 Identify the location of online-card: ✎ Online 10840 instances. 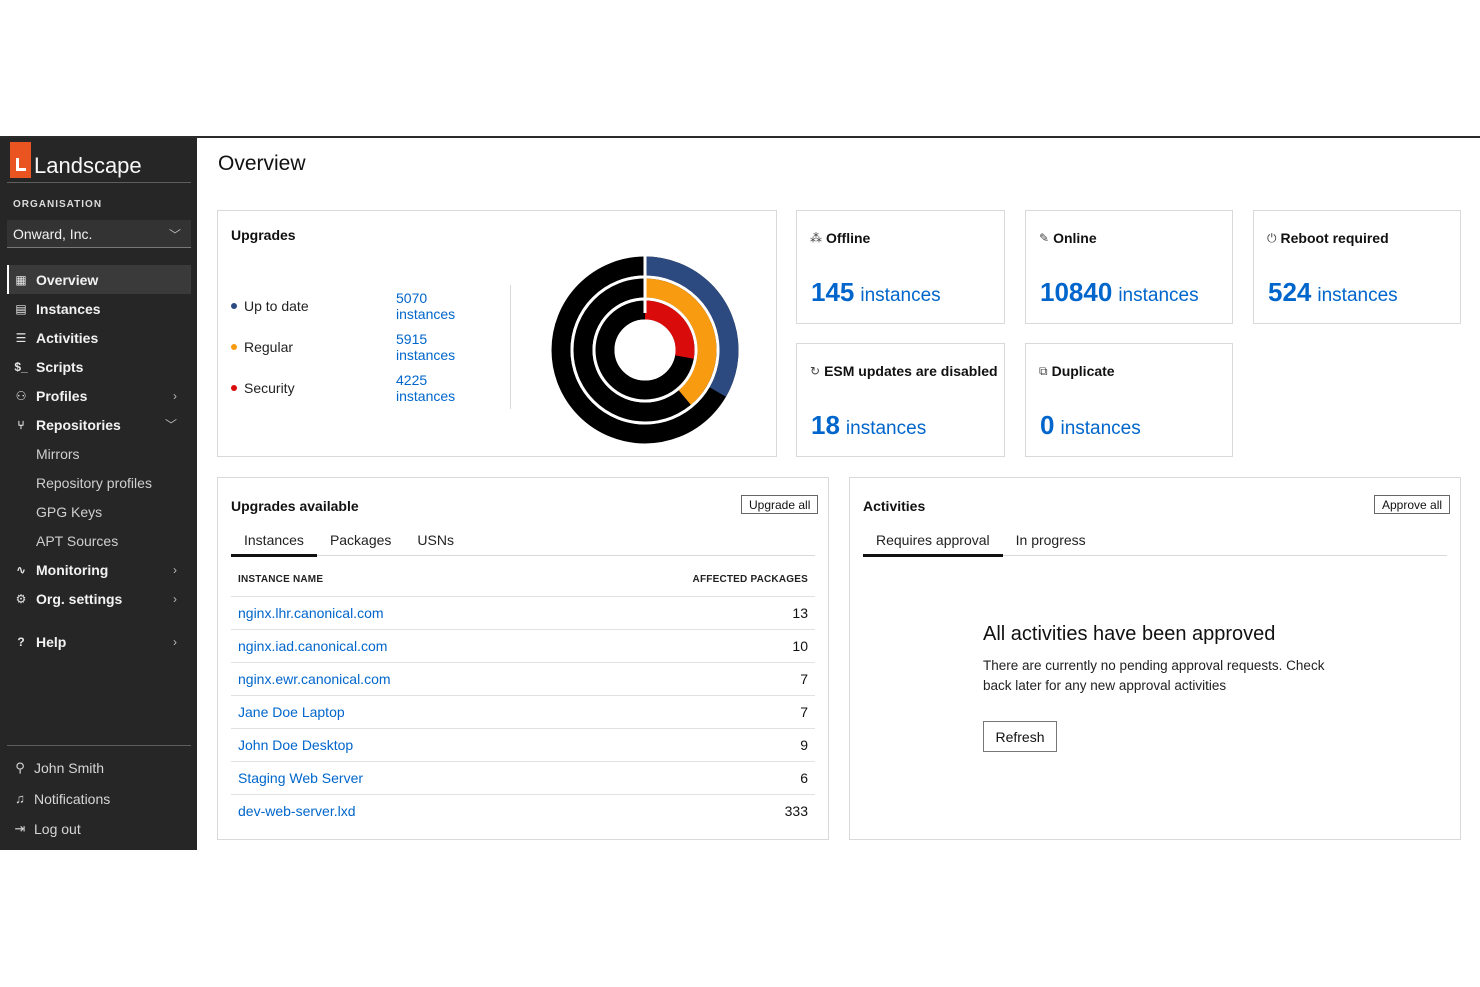
(1129, 267).